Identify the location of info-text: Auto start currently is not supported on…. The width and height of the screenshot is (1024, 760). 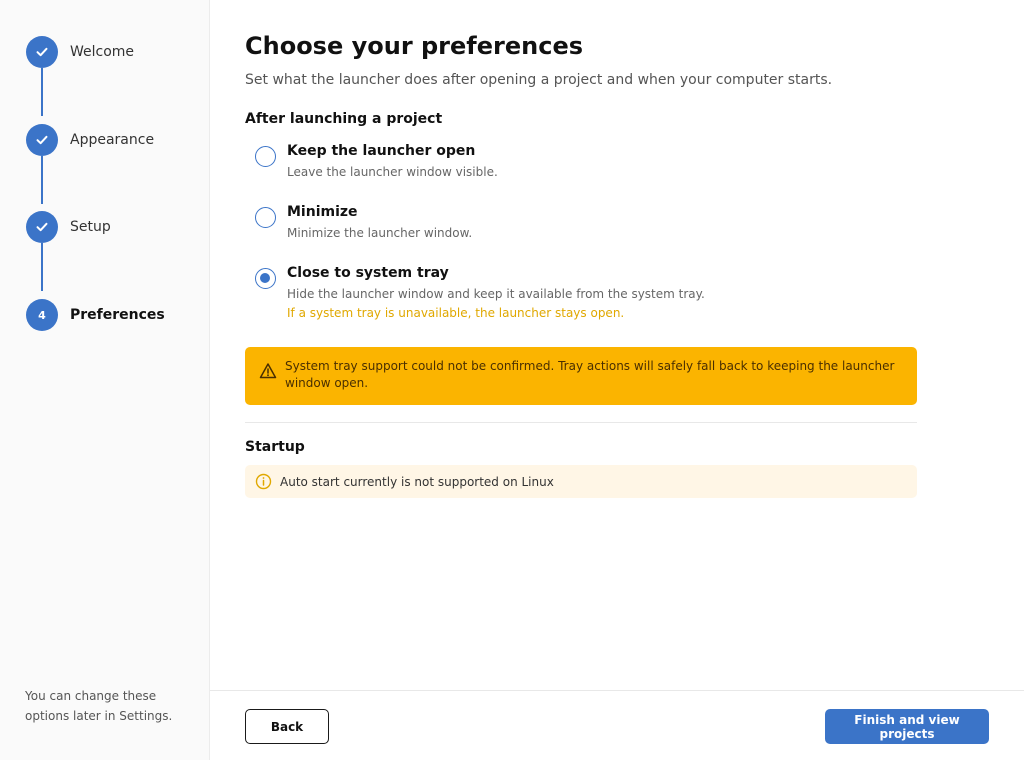
(417, 481).